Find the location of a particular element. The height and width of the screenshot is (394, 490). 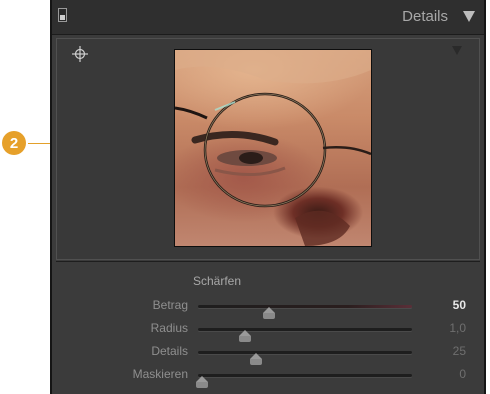

panel-toggle-icon is located at coordinates (62, 15).